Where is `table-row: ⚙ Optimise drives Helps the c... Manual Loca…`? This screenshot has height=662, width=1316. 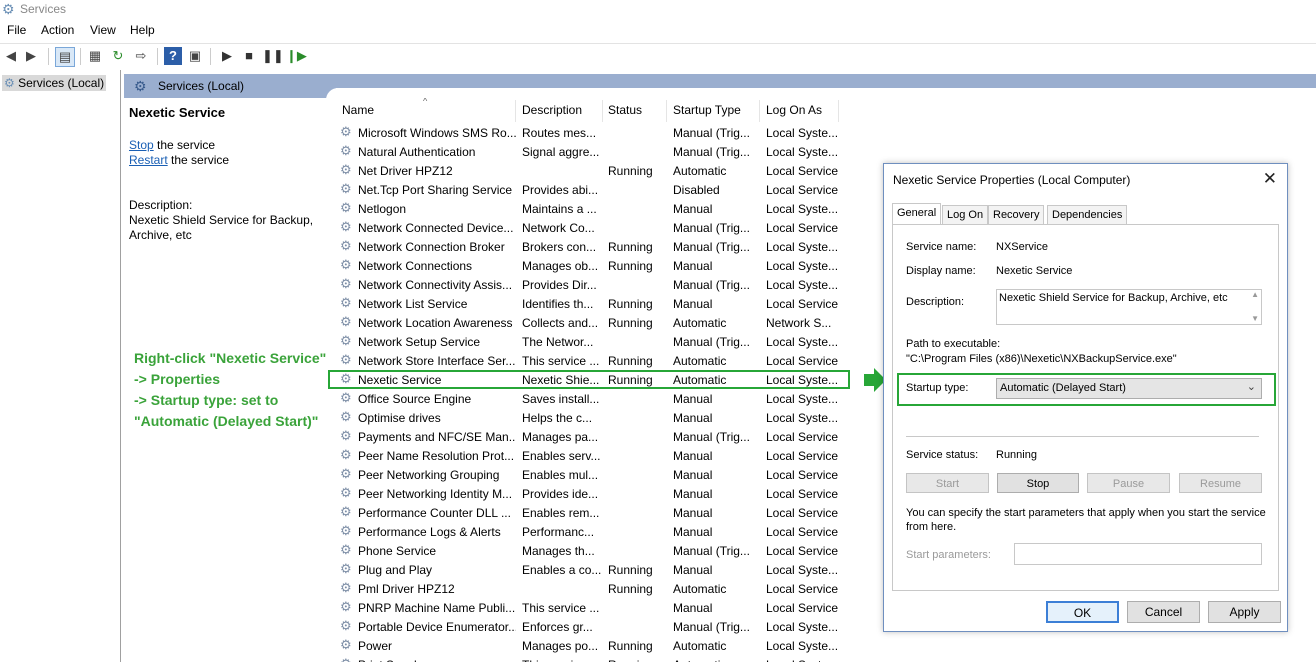 table-row: ⚙ Optimise drives Helps the c... Manual Loca… is located at coordinates (588, 417).